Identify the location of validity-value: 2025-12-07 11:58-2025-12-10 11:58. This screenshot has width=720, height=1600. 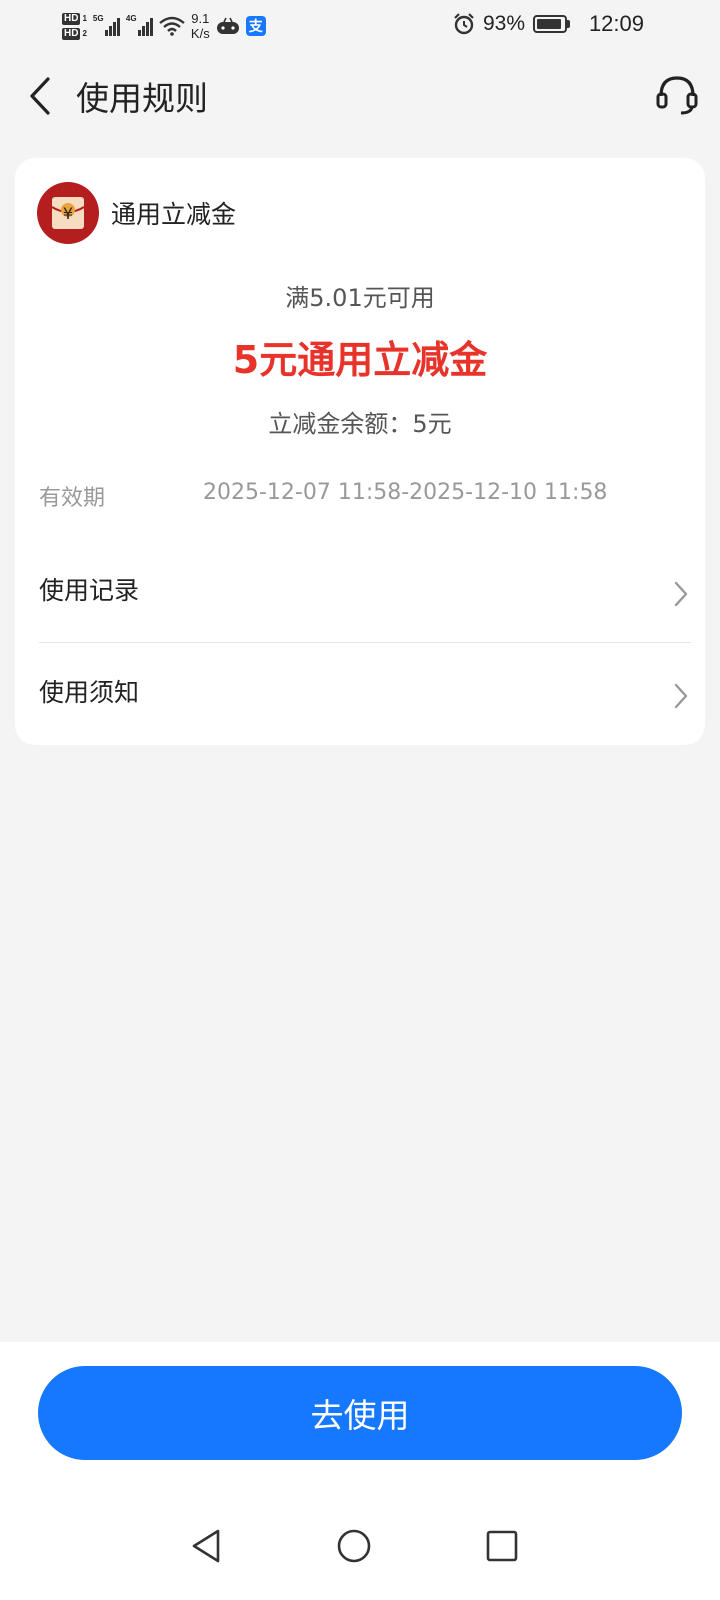
(405, 492).